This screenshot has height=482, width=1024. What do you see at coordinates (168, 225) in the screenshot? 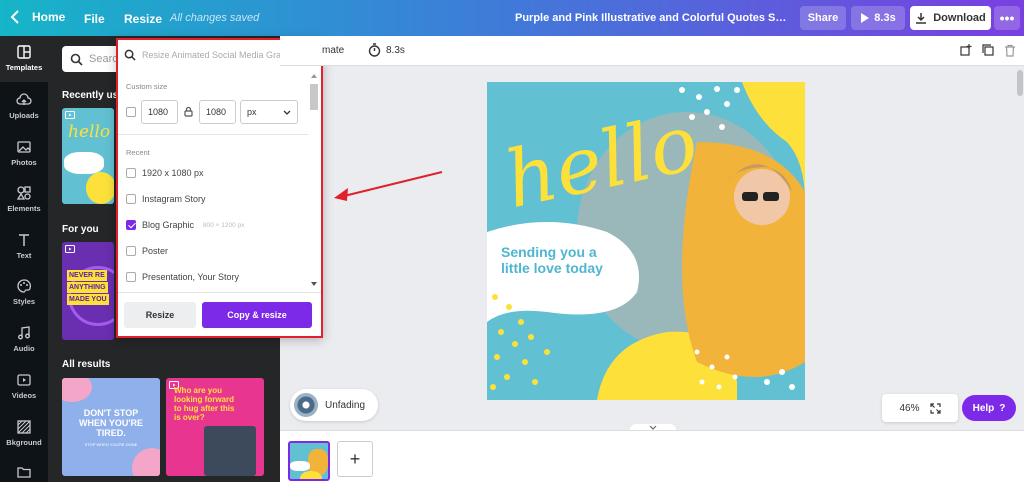
I see `option-label: Blog Graphic` at bounding box center [168, 225].